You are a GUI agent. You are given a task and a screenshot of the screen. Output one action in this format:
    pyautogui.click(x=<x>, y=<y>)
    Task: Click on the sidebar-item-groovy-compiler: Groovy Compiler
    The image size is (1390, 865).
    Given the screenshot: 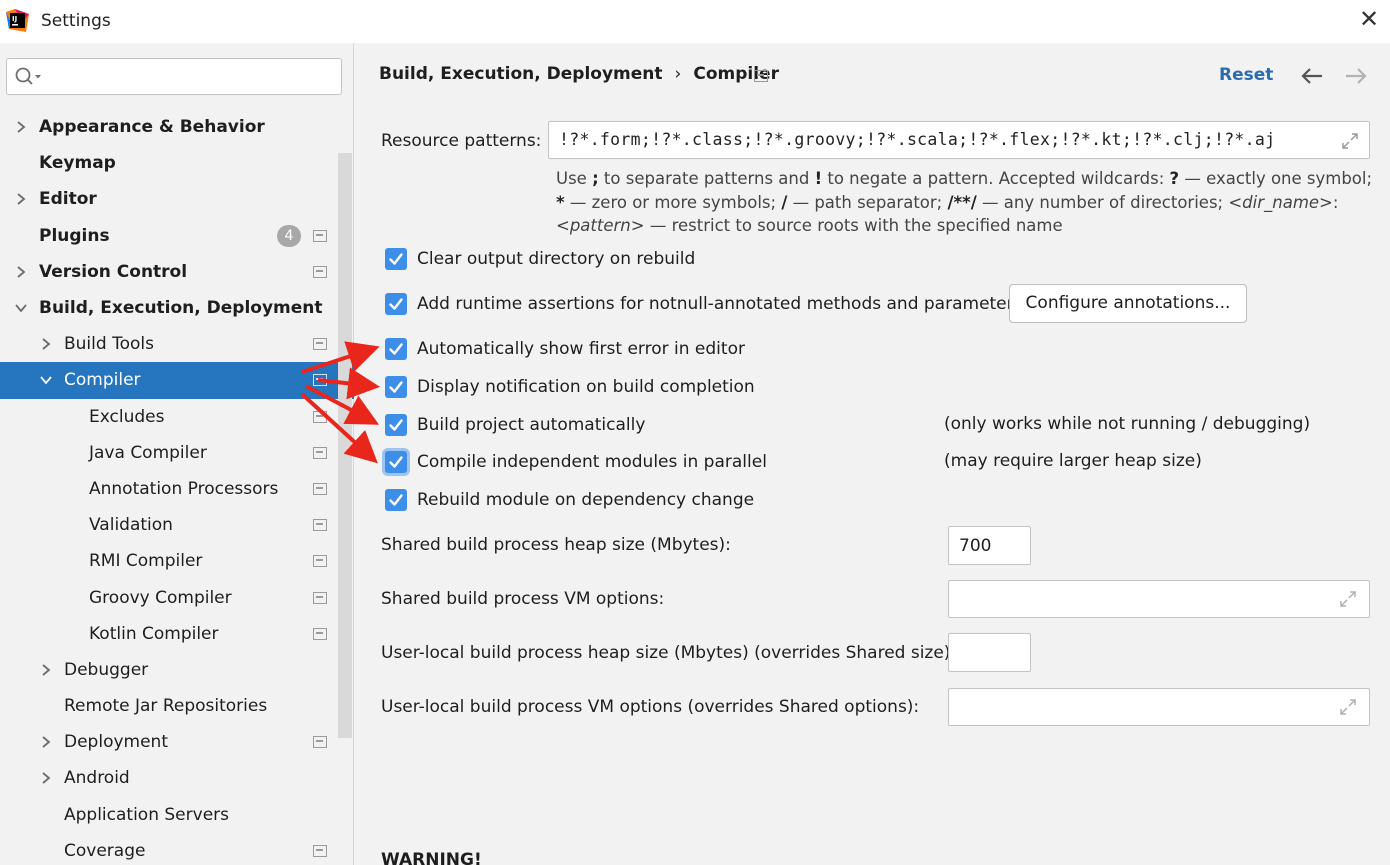 What is the action you would take?
    pyautogui.click(x=177, y=597)
    